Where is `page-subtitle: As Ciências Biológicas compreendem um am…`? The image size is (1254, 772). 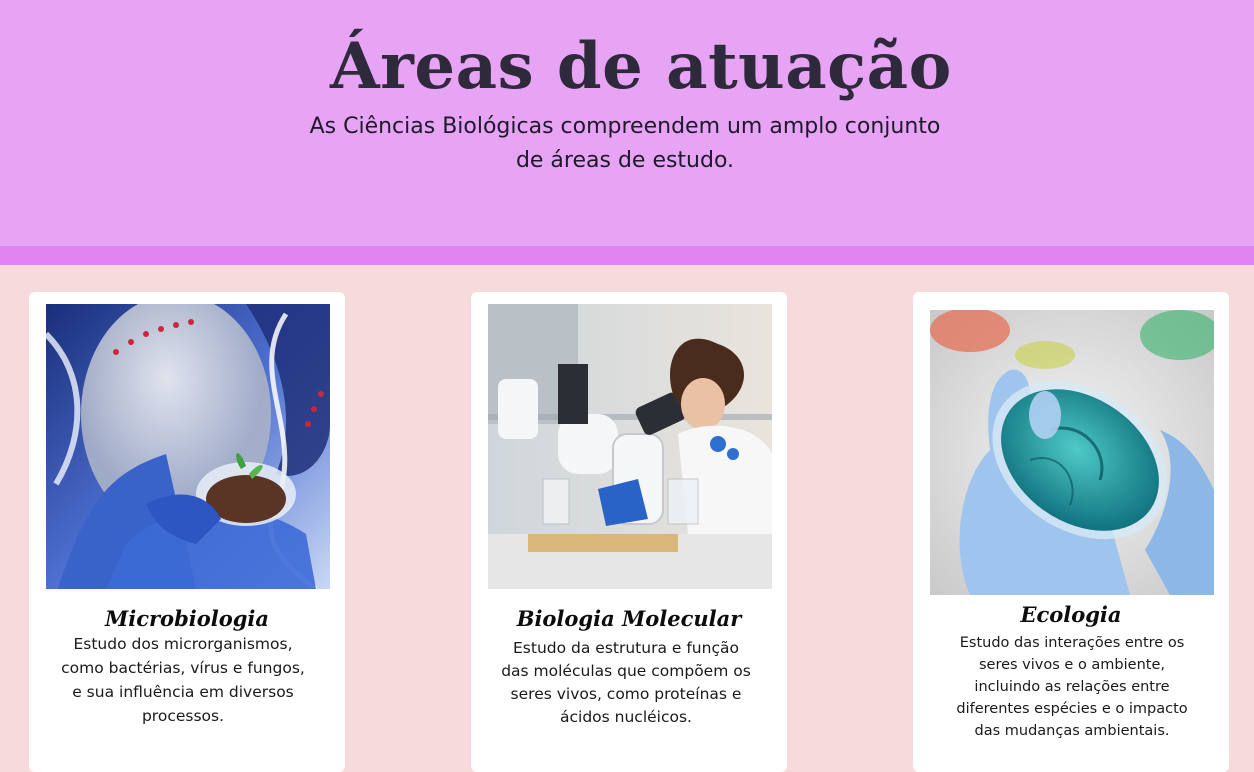
page-subtitle: As Ciências Biológicas compreendem um am… is located at coordinates (625, 143).